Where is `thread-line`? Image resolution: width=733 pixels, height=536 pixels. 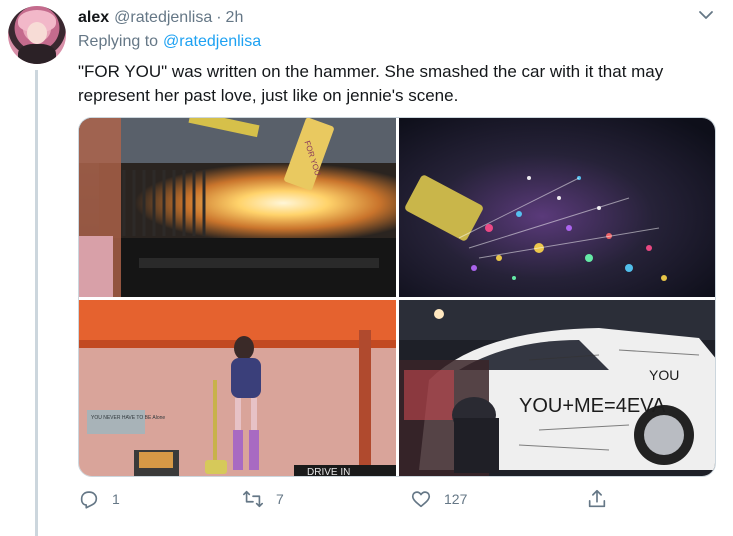
thread-line is located at coordinates (36, 303).